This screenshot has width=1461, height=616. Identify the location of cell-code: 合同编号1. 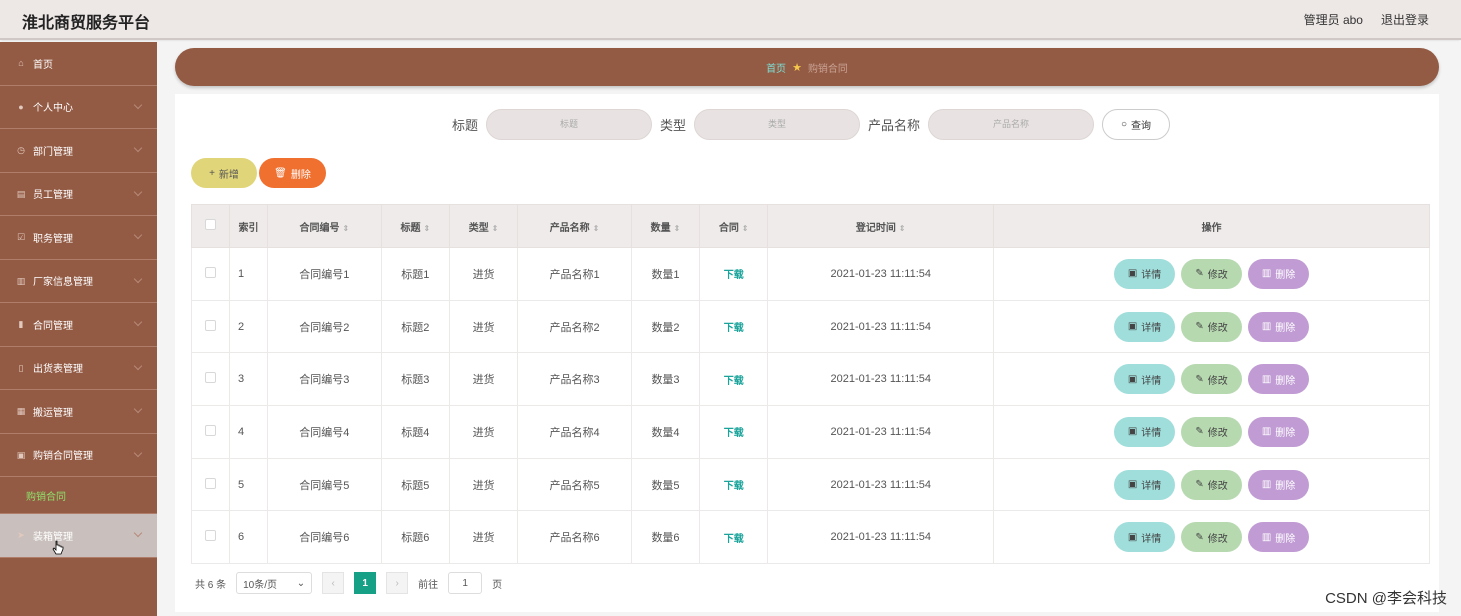
(324, 274).